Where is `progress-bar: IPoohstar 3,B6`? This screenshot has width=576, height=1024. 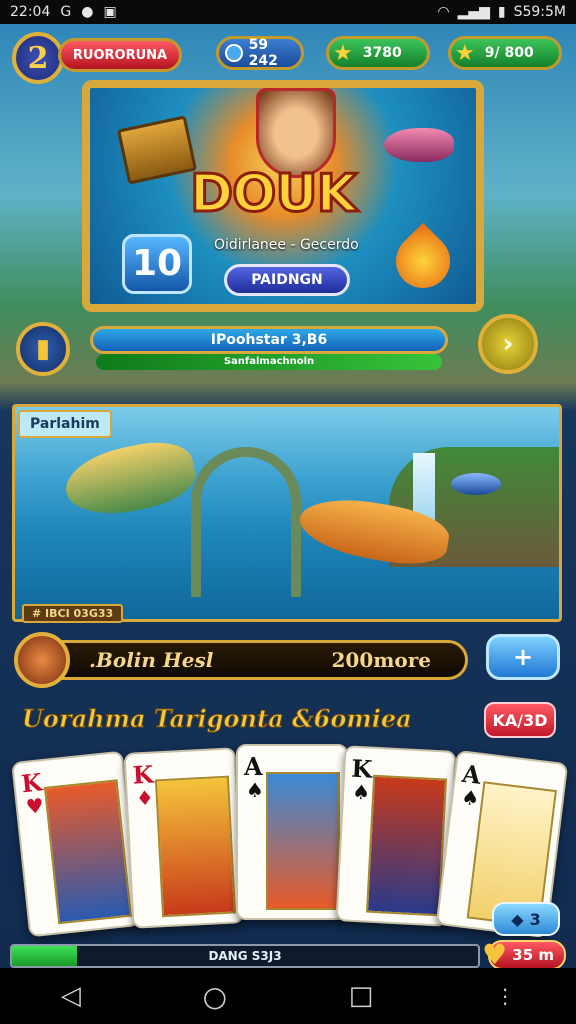
progress-bar: IPoohstar 3,B6 is located at coordinates (269, 340).